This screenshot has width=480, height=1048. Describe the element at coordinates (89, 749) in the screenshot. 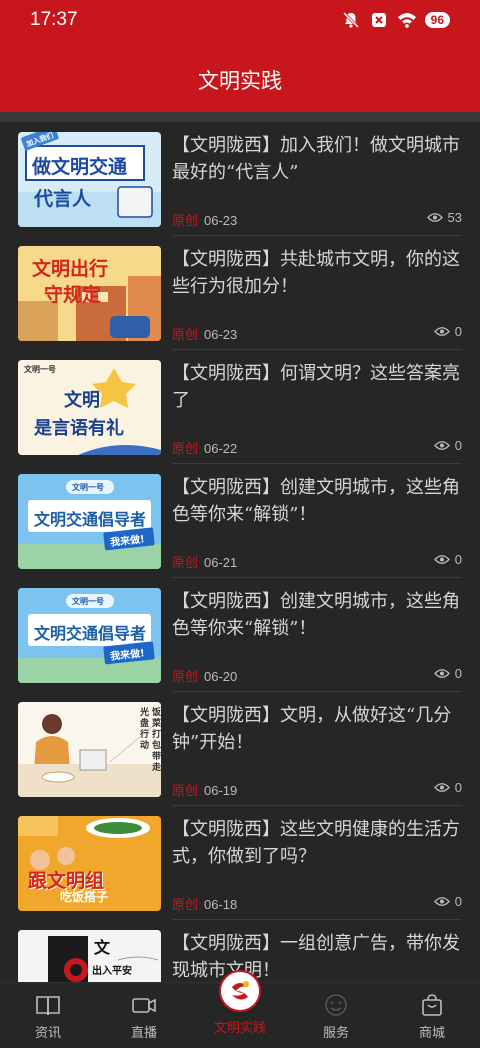

I see `article-thumbnail: 光盘行动 饭菜打包带走` at that location.